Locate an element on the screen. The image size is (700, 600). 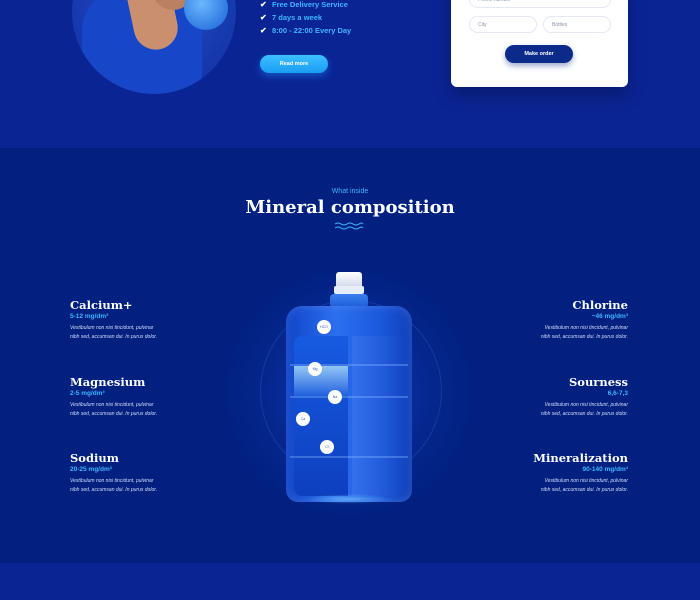
mineral-bubble: HCO is located at coordinates (324, 327).